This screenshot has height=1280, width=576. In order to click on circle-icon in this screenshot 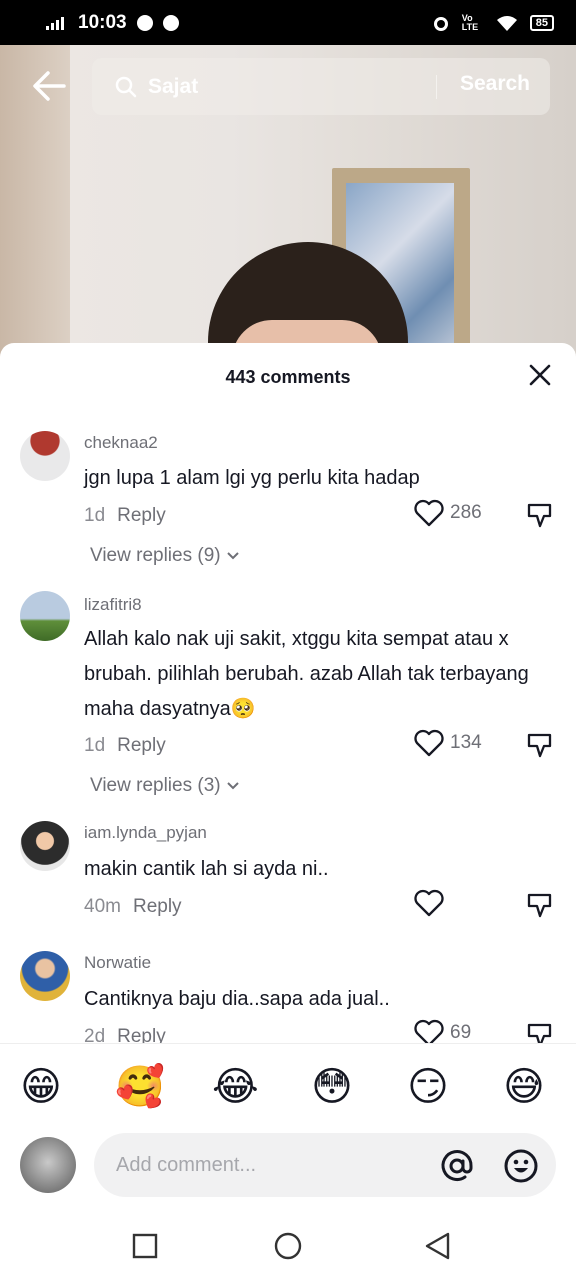, I will do `click(288, 1246)`.